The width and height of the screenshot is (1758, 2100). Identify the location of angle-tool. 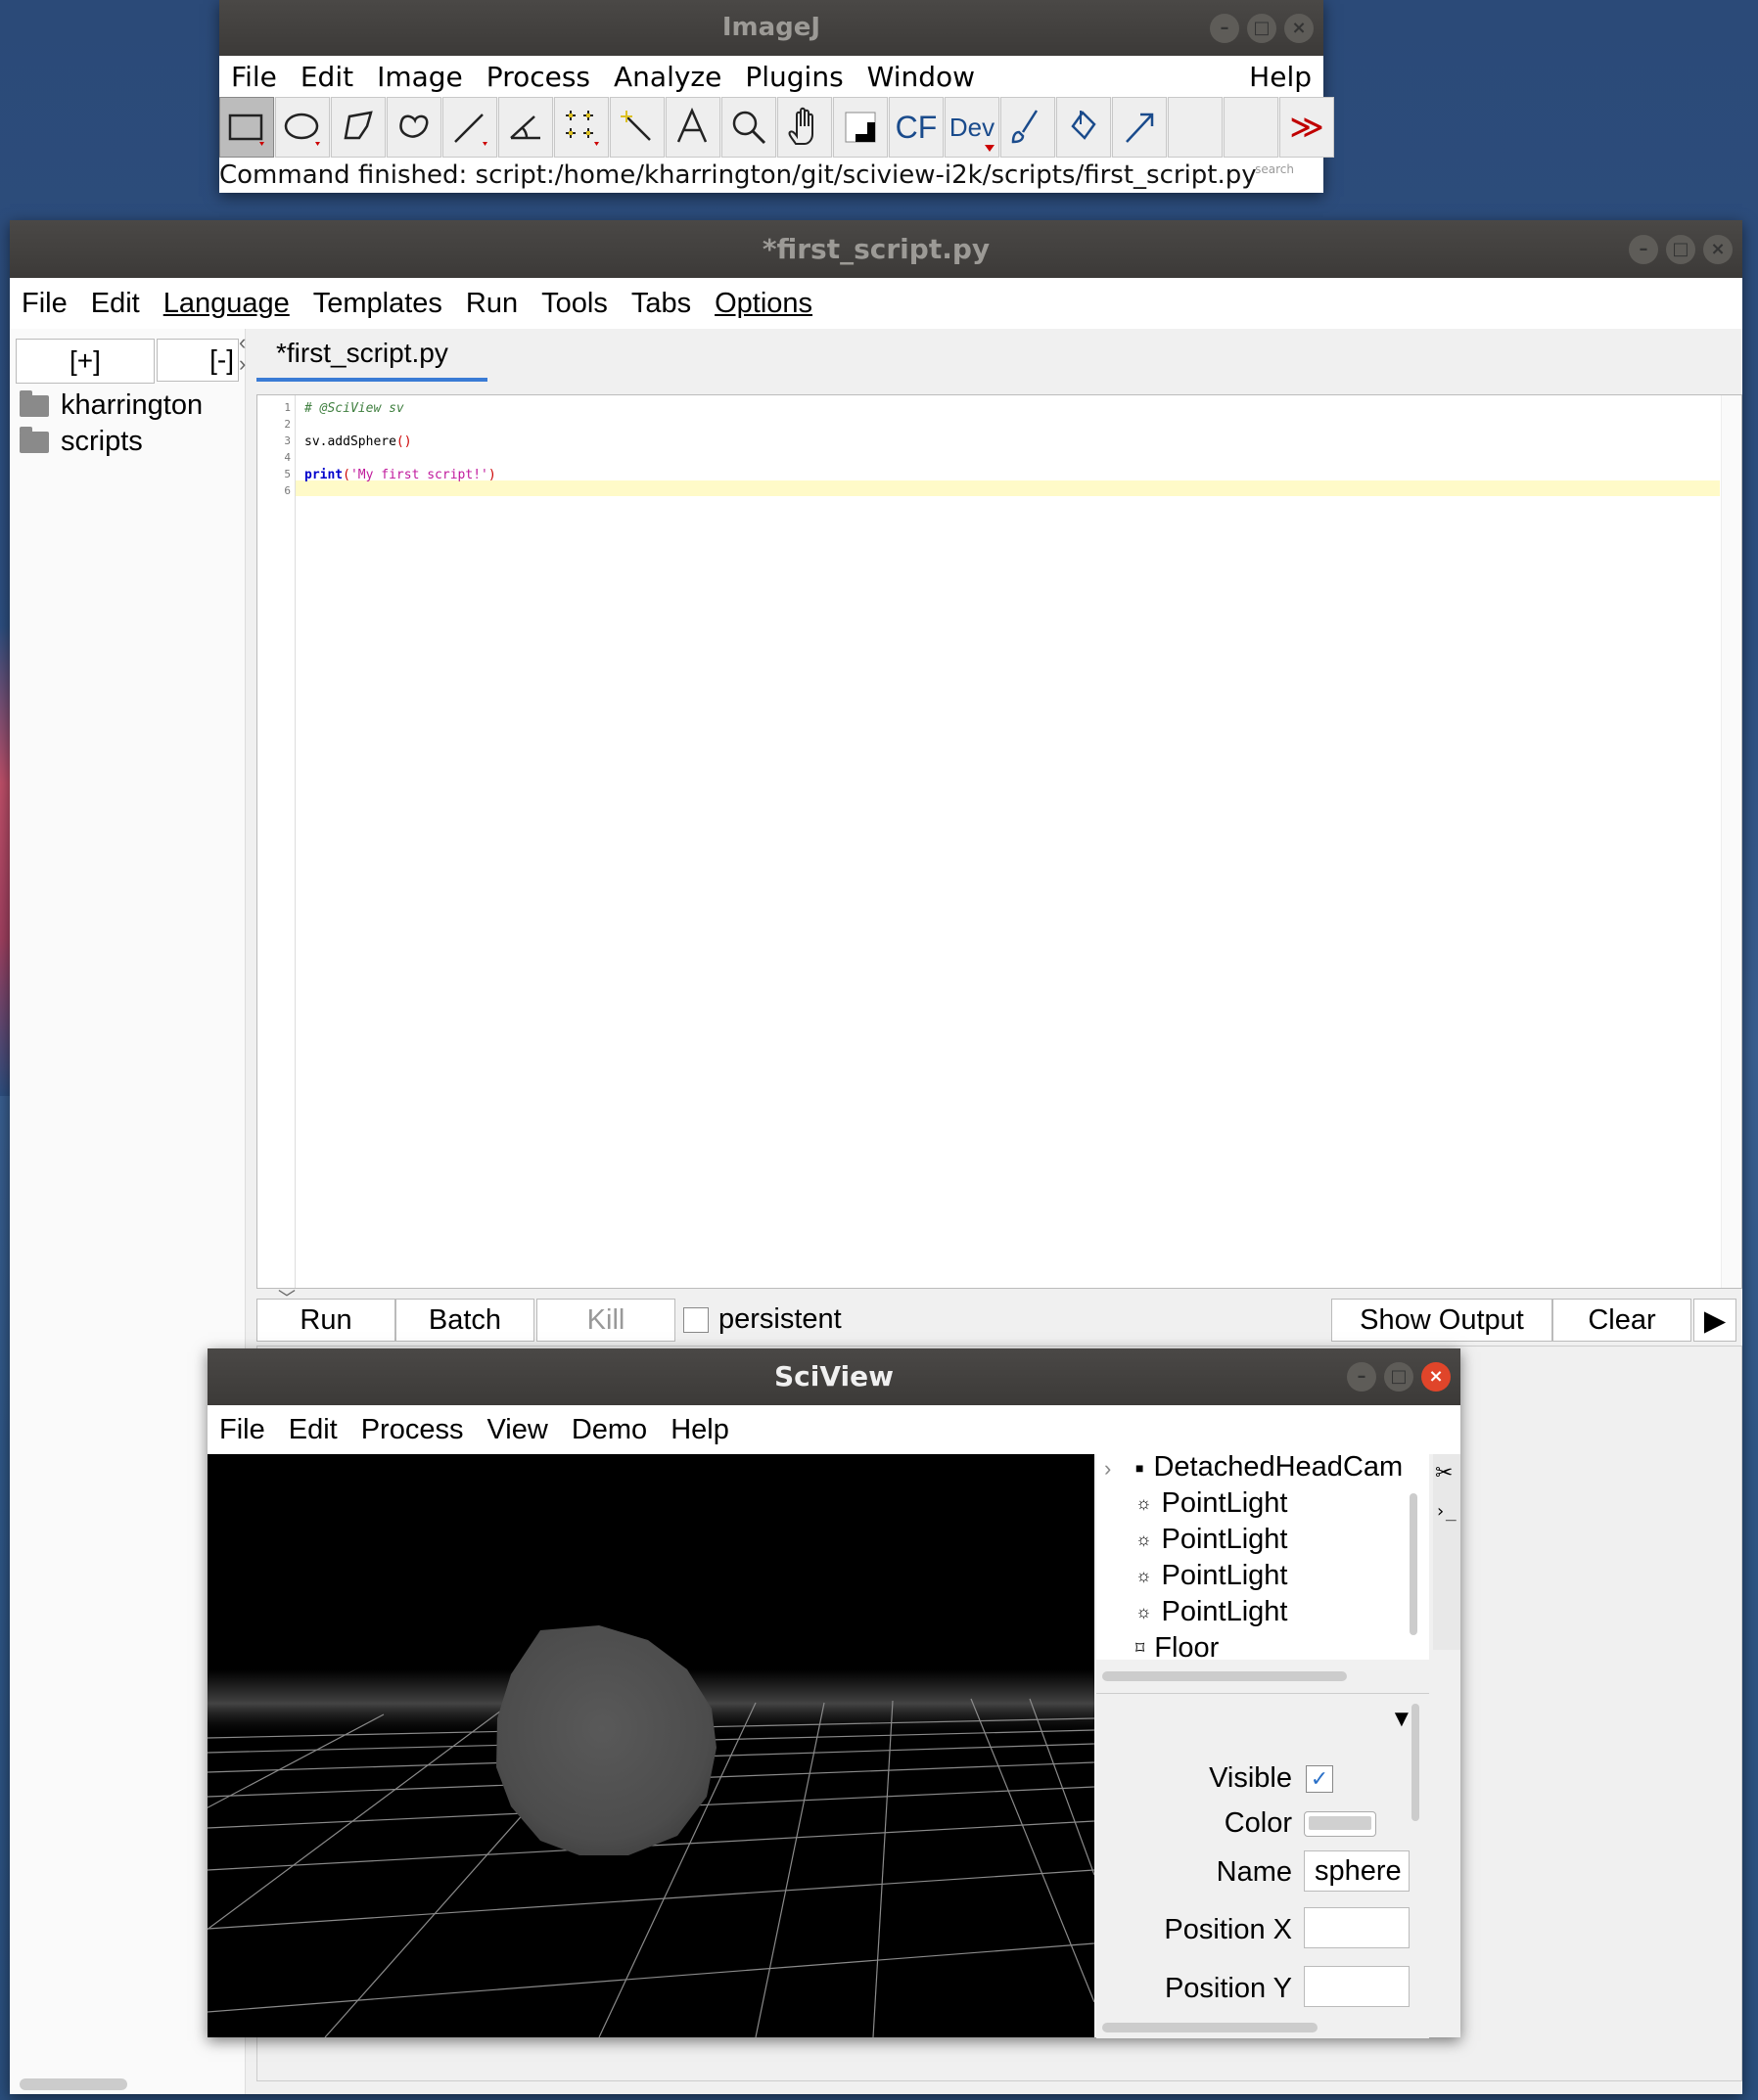
(525, 127).